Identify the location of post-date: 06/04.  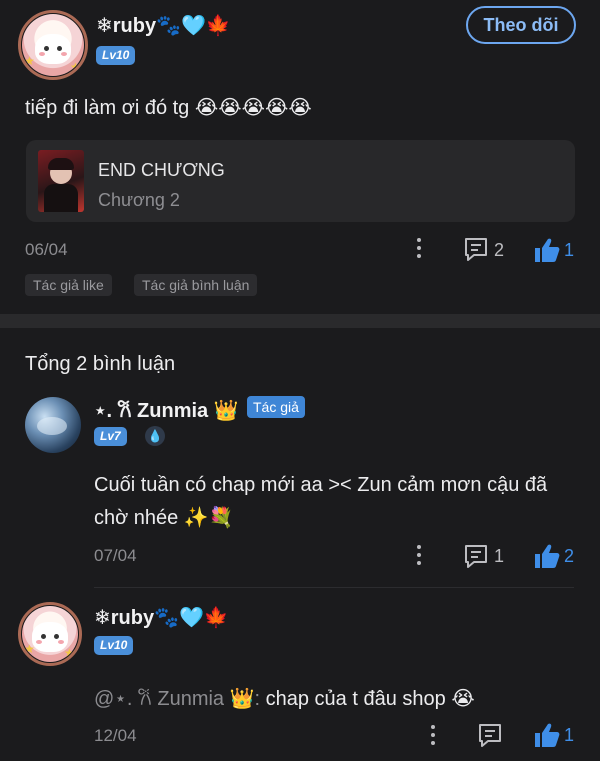
(46, 249).